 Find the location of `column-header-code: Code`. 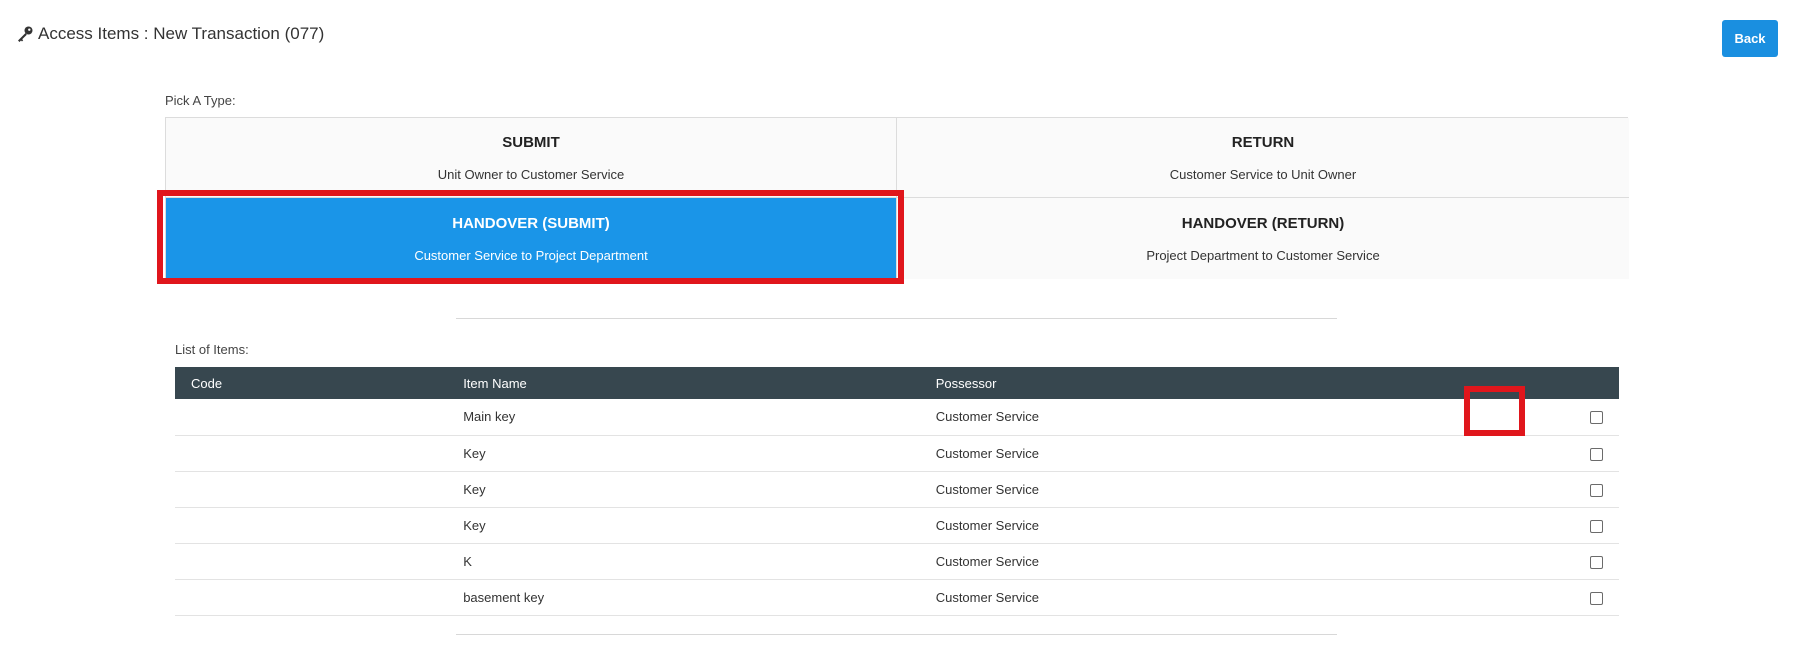

column-header-code: Code is located at coordinates (311, 383).